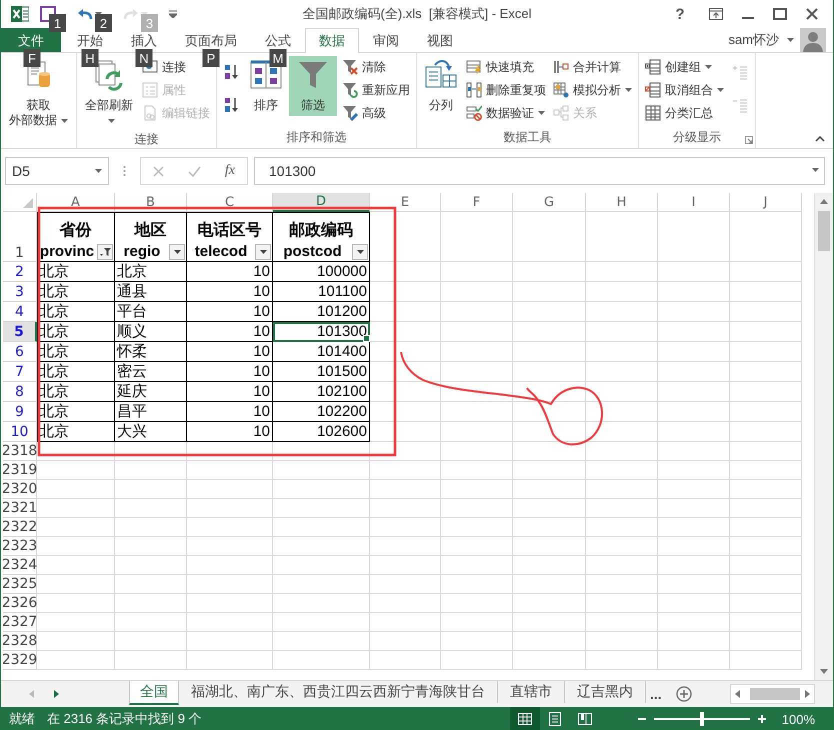  What do you see at coordinates (149, 23) in the screenshot?
I see `key-tip-tooltip: 3` at bounding box center [149, 23].